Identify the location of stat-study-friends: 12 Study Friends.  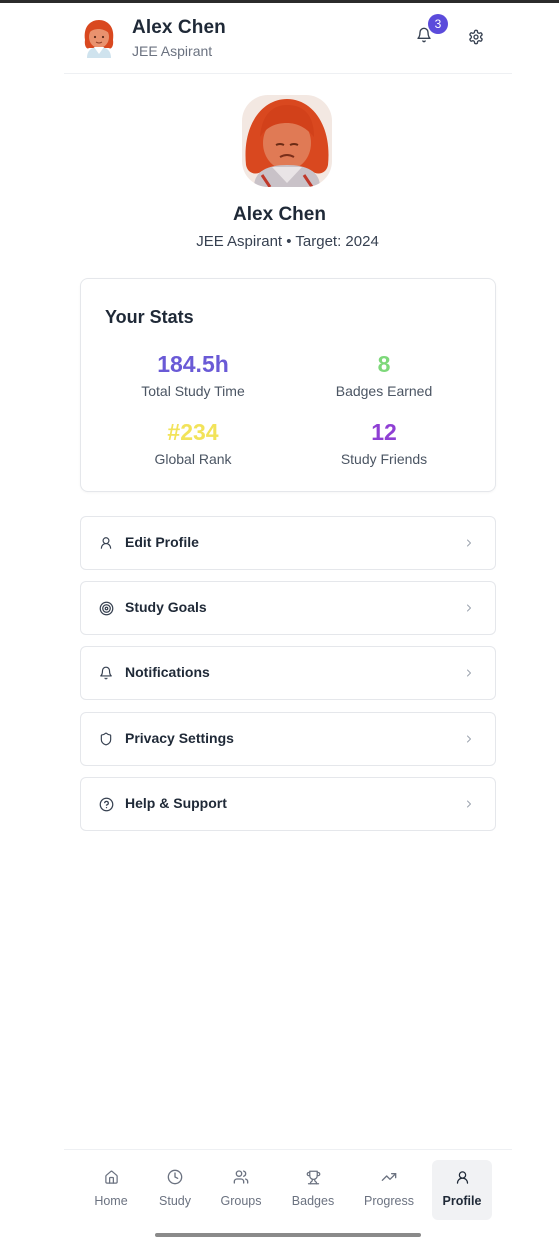
(384, 443).